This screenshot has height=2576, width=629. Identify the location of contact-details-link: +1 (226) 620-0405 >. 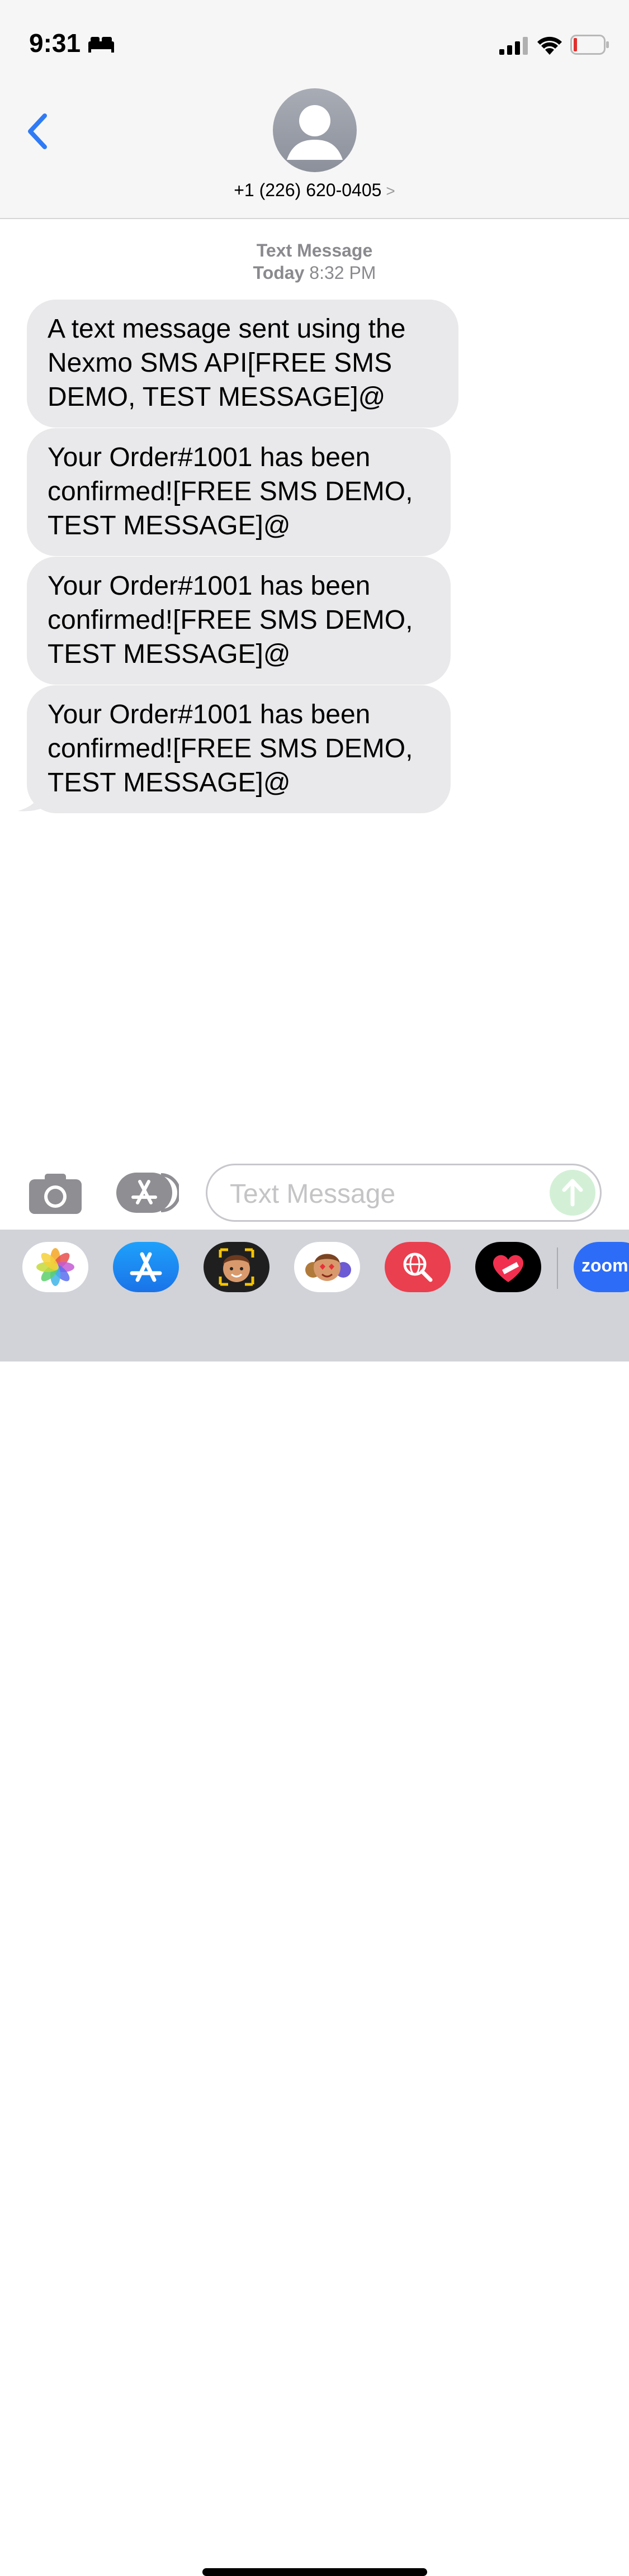
(314, 190).